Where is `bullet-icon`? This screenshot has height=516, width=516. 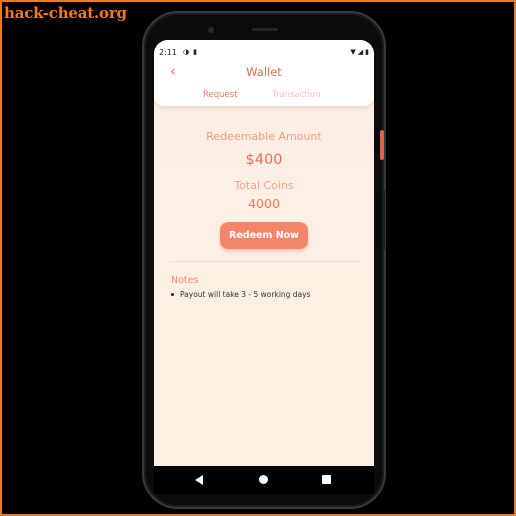 bullet-icon is located at coordinates (172, 294).